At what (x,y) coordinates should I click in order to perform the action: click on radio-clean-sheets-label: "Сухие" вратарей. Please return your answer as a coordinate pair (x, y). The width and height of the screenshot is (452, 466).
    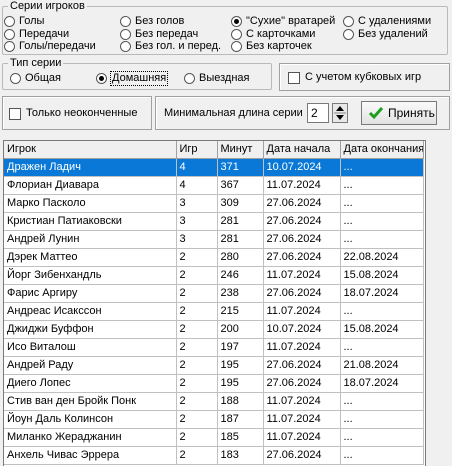
    Looking at the image, I should click on (291, 21).